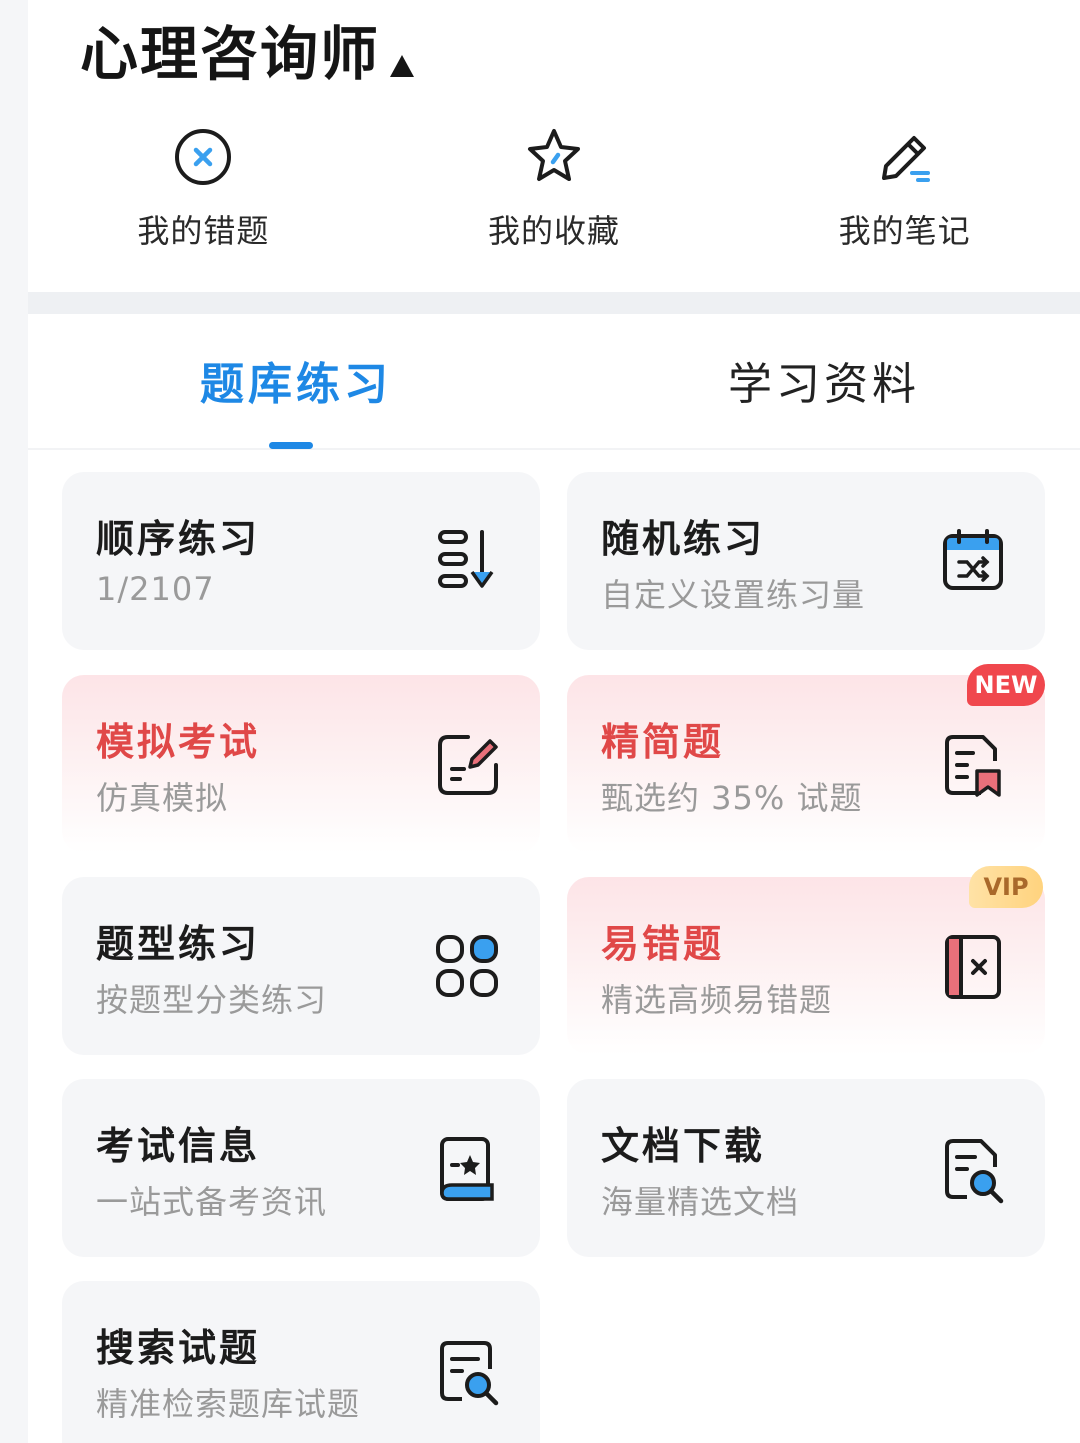  Describe the element at coordinates (683, 1146) in the screenshot. I see `card-title: 文档下载` at that location.